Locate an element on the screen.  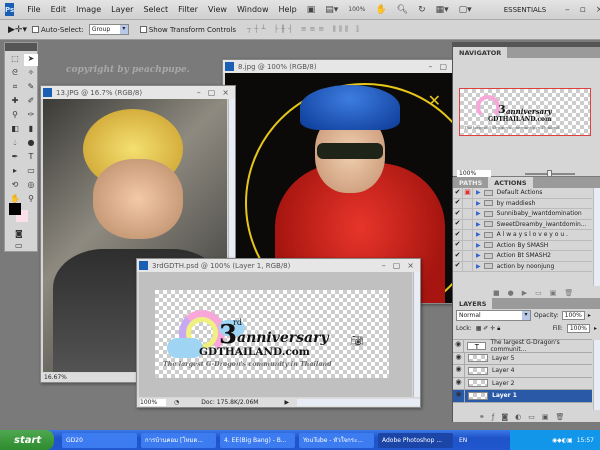
3d-orbit-icon: ◎ is located at coordinates (31, 186).